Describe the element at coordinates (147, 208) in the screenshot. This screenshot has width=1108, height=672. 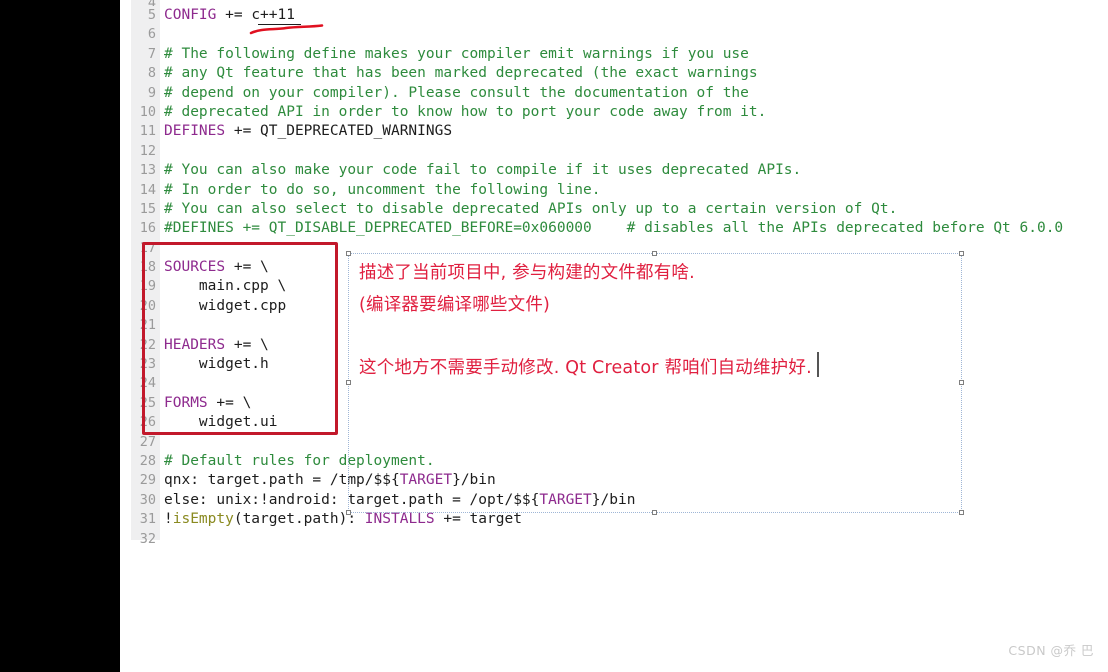
I see `line-number: 15` at that location.